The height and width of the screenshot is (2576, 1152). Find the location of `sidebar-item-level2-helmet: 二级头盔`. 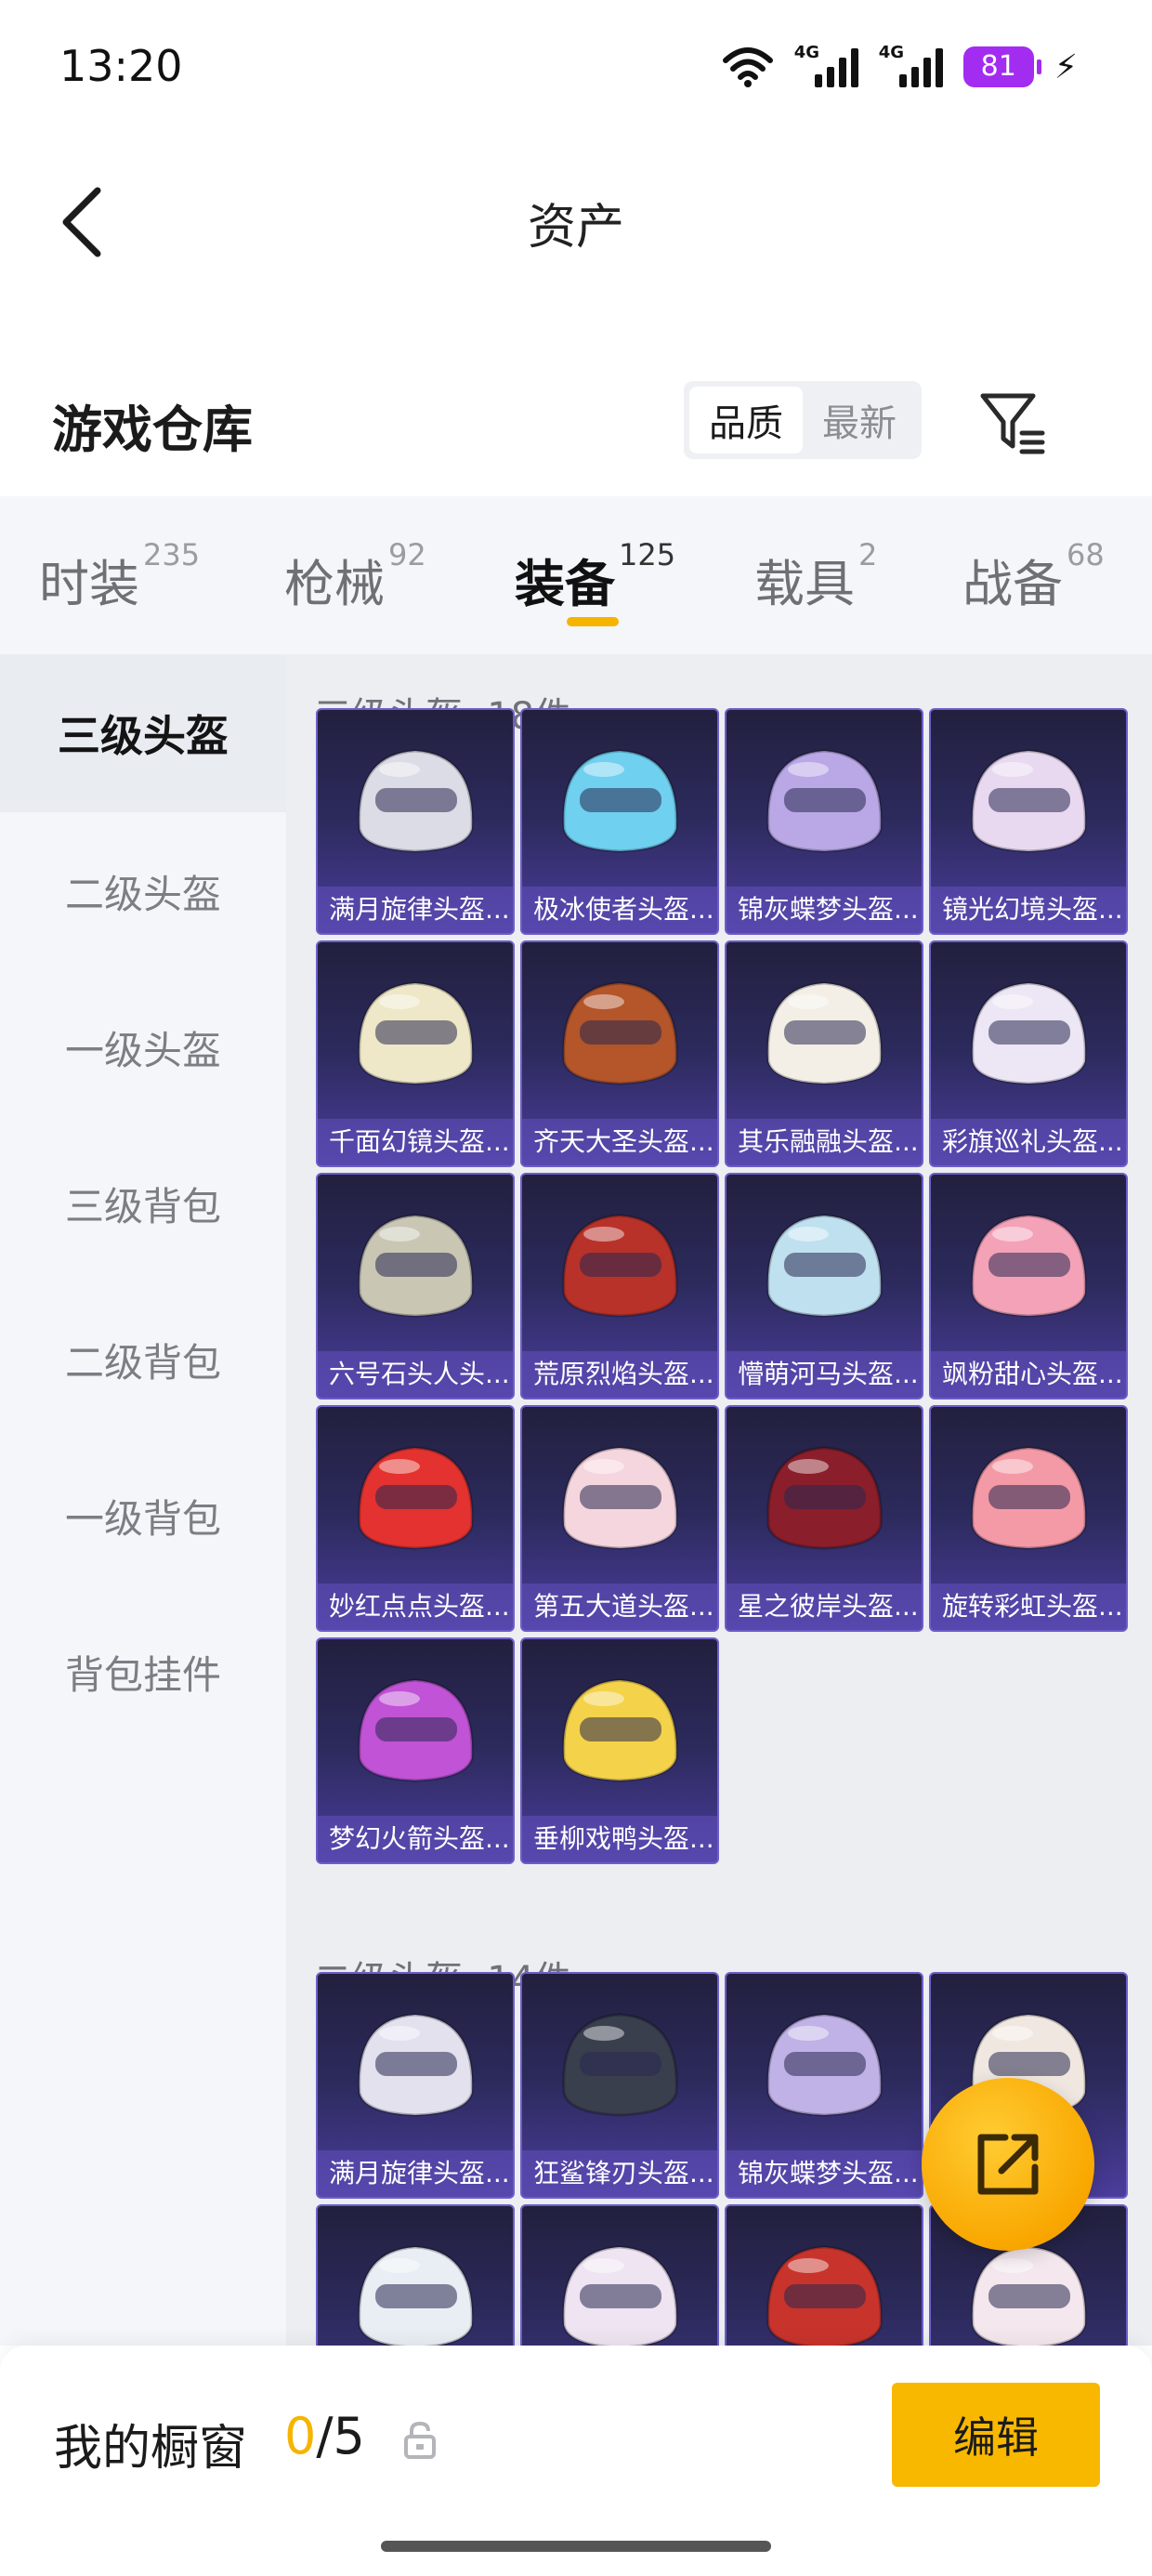

sidebar-item-level2-helmet: 二级头盔 is located at coordinates (143, 891).